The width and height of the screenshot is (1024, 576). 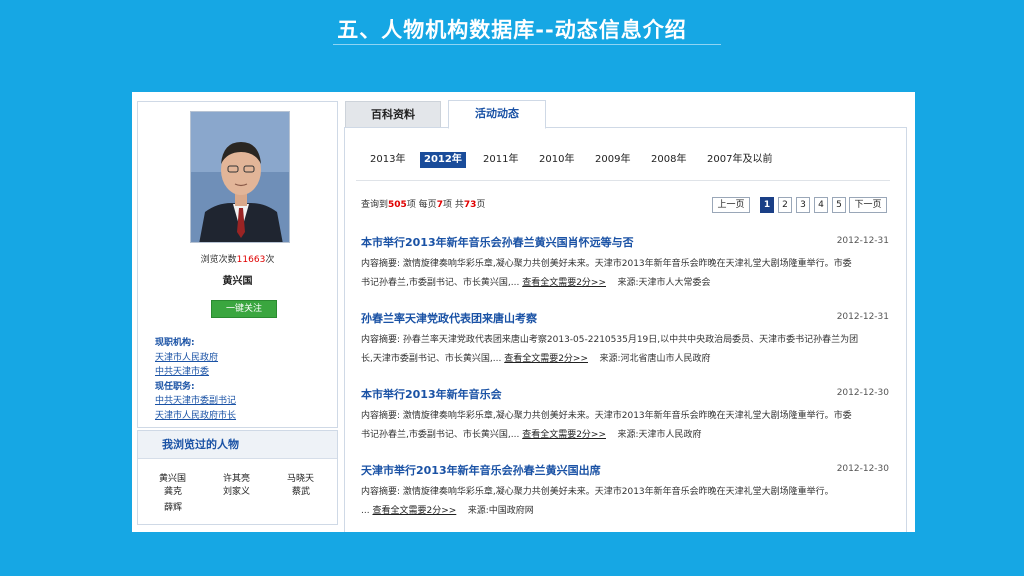 What do you see at coordinates (500, 511) in the screenshot?
I see `article-source: 来源:中国政府网` at bounding box center [500, 511].